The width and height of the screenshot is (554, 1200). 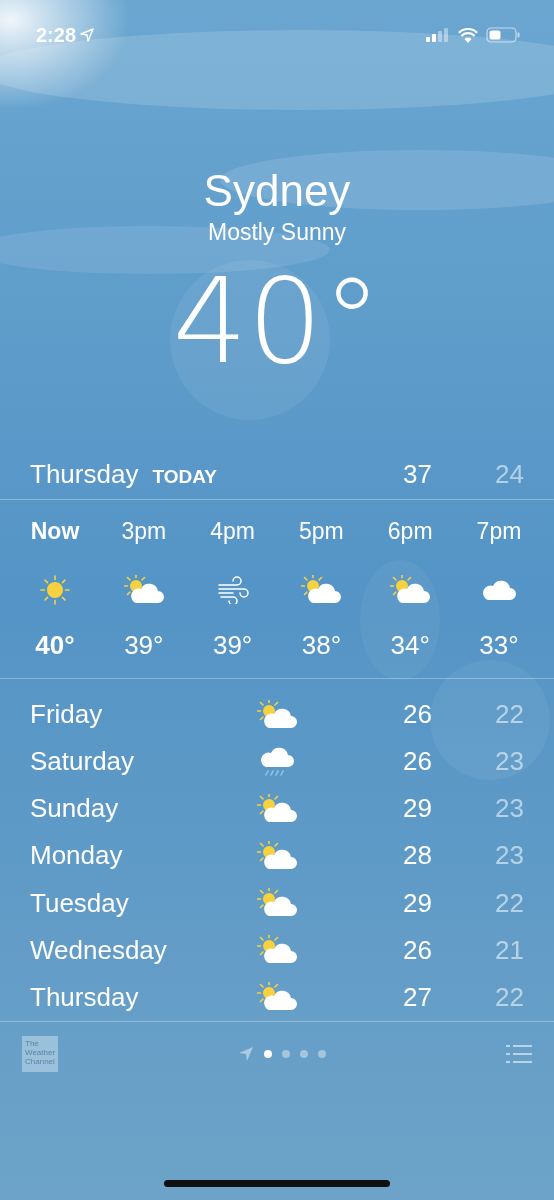 I want to click on status-time: 2:28, so click(x=56, y=35).